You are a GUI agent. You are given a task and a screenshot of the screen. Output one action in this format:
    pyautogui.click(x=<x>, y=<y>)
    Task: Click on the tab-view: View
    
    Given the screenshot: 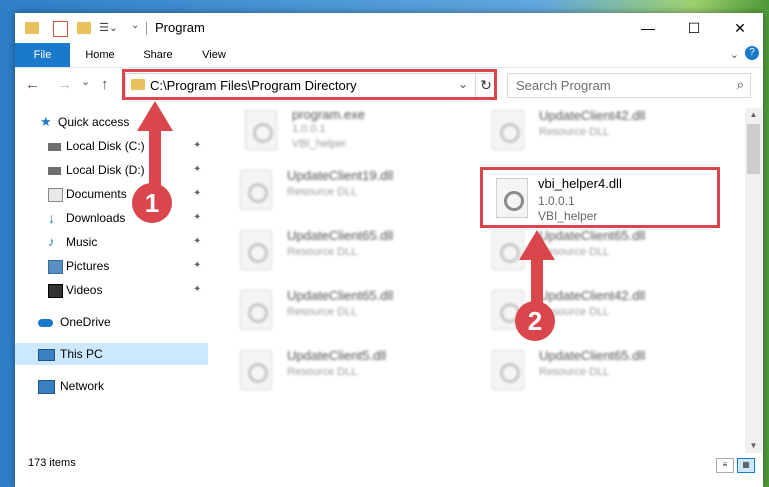 What is the action you would take?
    pyautogui.click(x=214, y=55)
    